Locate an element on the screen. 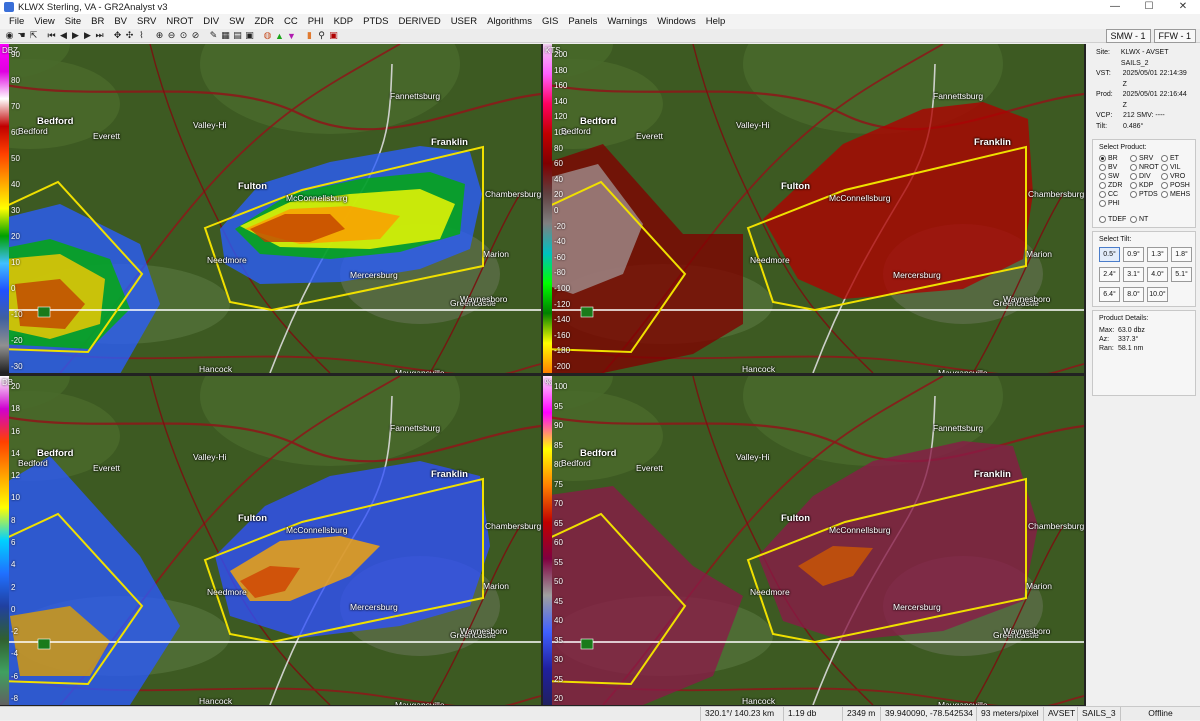  menu-item: GIS is located at coordinates (550, 21).